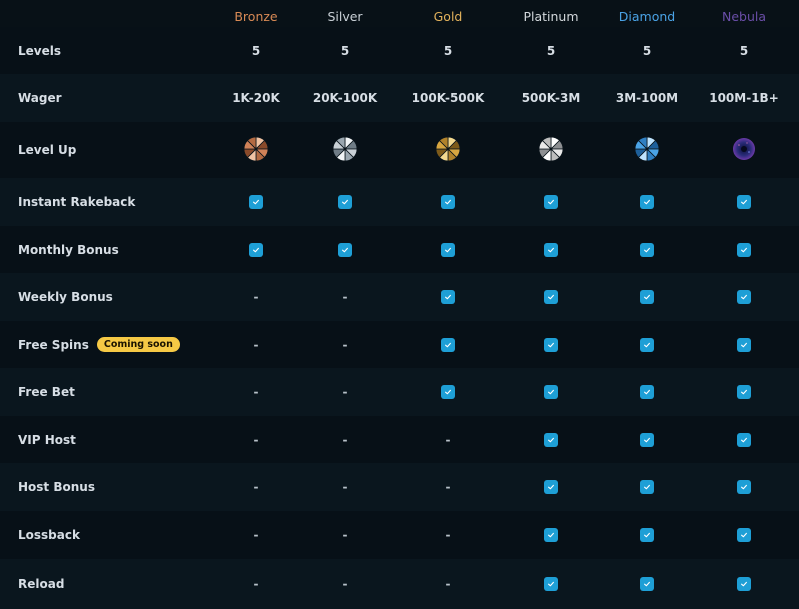 The image size is (799, 609). What do you see at coordinates (551, 150) in the screenshot?
I see `platinum-medal-icon` at bounding box center [551, 150].